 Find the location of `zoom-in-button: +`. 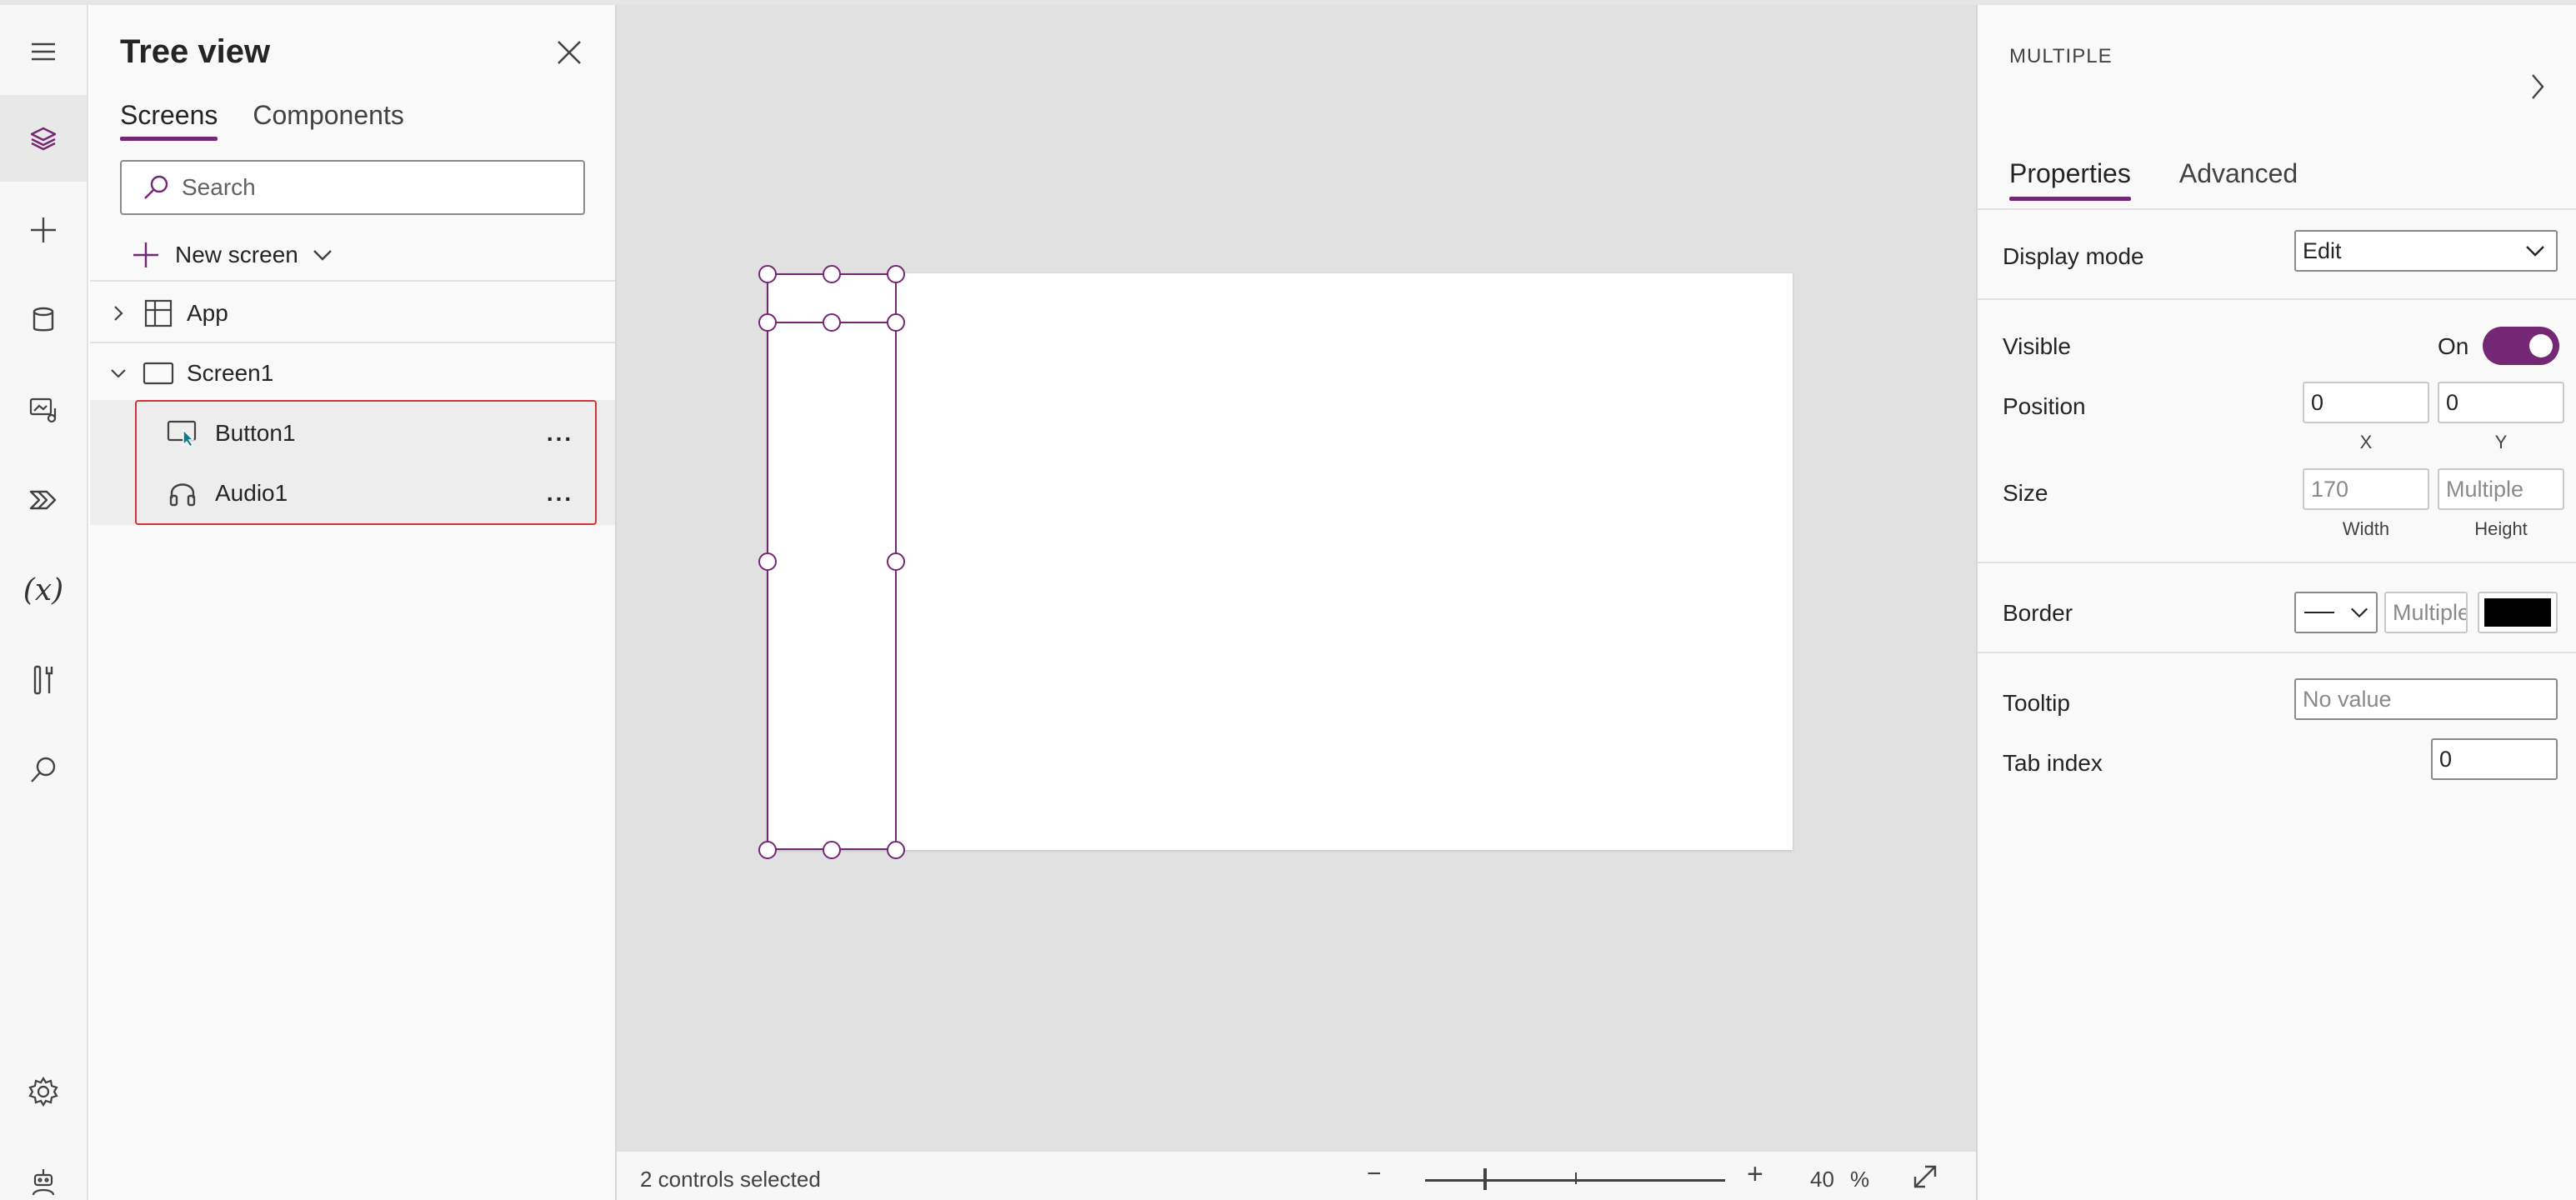

zoom-in-button: + is located at coordinates (1755, 1174).